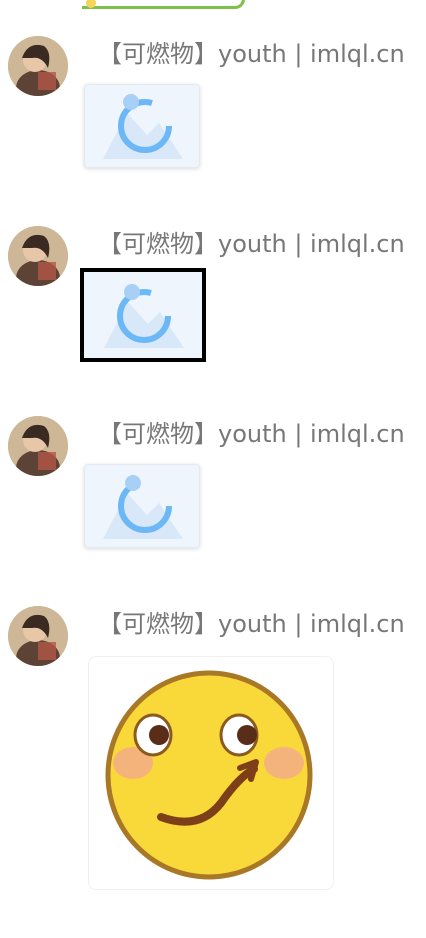  I want to click on emoji-image, so click(211, 773).